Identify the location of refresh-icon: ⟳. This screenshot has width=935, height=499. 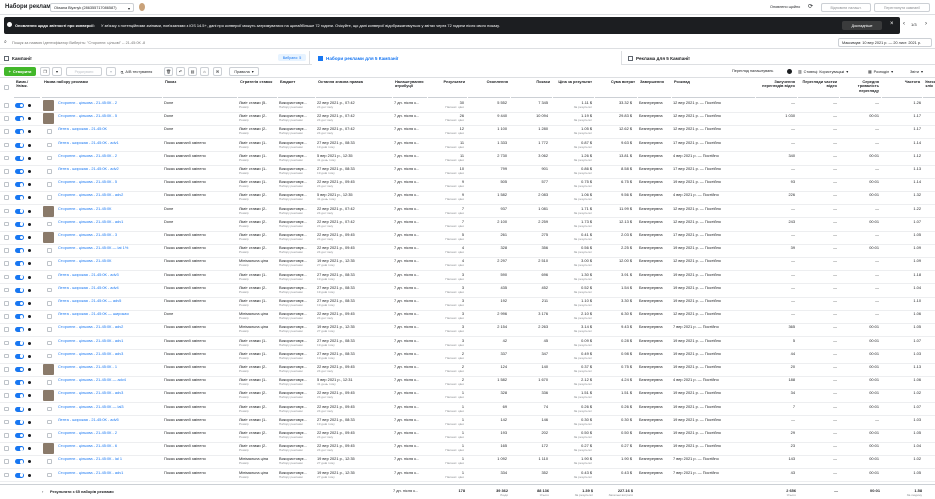
(810, 6).